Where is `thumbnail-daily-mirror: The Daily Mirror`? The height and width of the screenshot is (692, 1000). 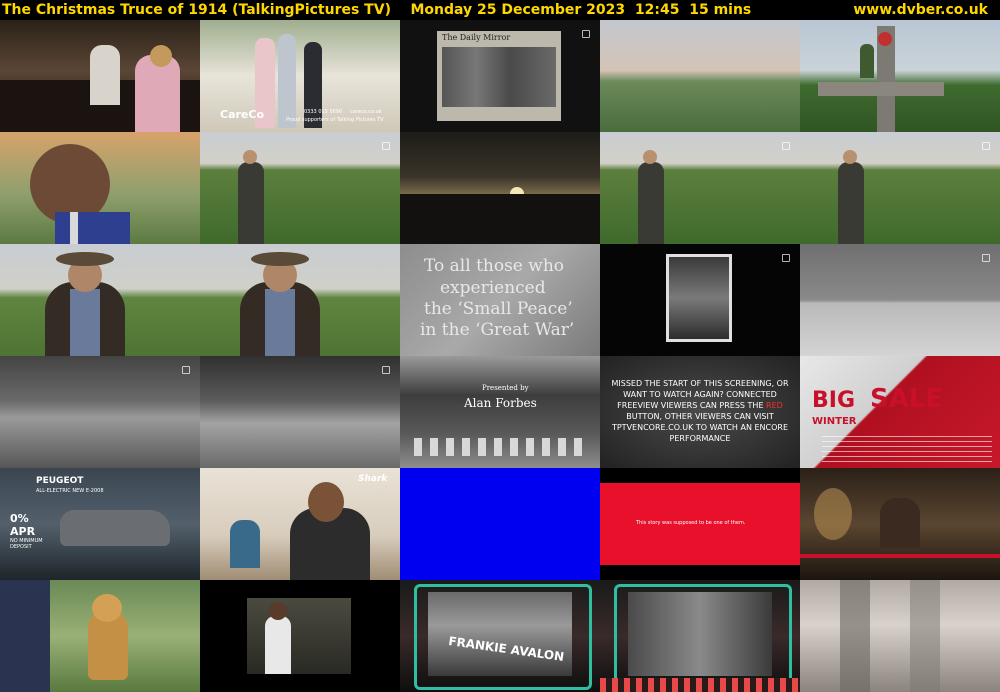
thumbnail-daily-mirror: The Daily Mirror is located at coordinates (500, 76).